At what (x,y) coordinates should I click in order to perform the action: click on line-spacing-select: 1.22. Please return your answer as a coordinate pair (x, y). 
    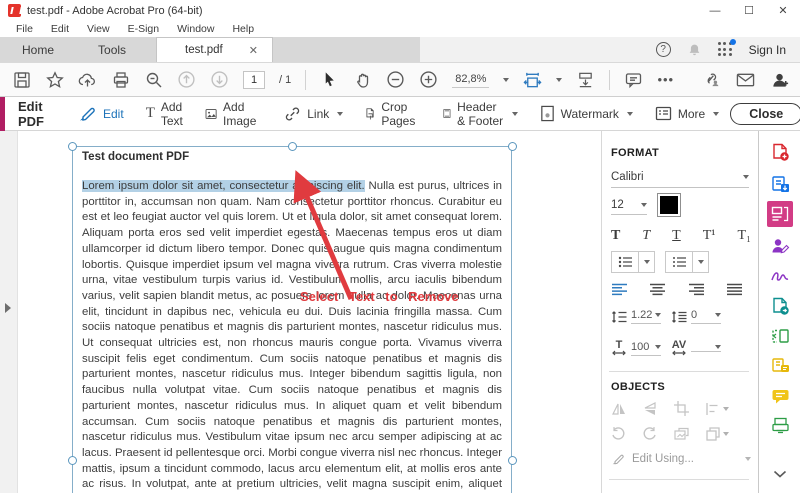
    Looking at the image, I should click on (646, 316).